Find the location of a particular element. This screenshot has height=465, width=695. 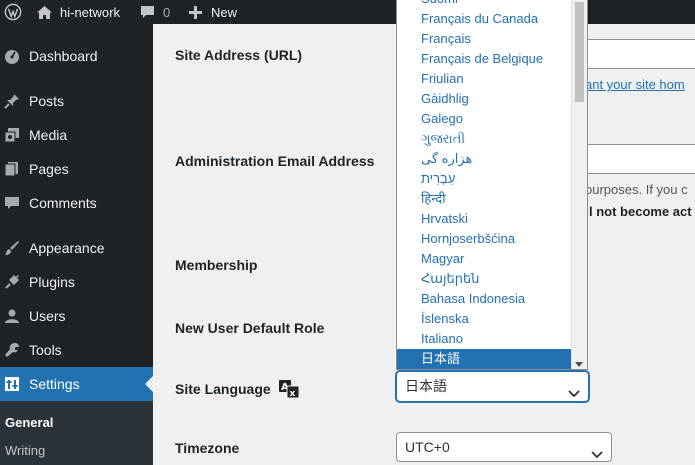

comments-count: 0 is located at coordinates (167, 12).